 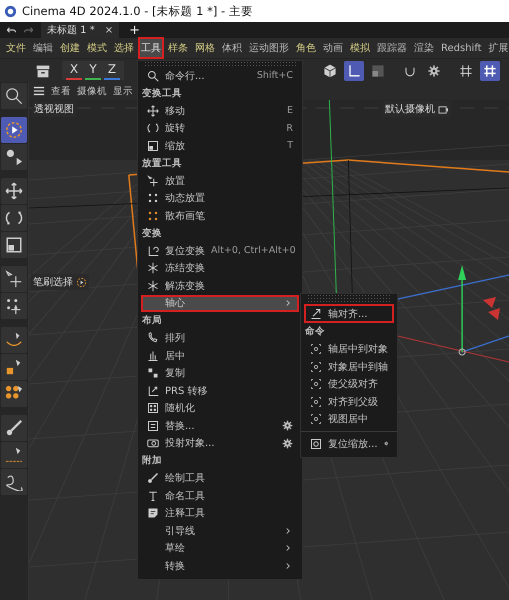 What do you see at coordinates (123, 91) in the screenshot?
I see `viewport-menu-item: 显示` at bounding box center [123, 91].